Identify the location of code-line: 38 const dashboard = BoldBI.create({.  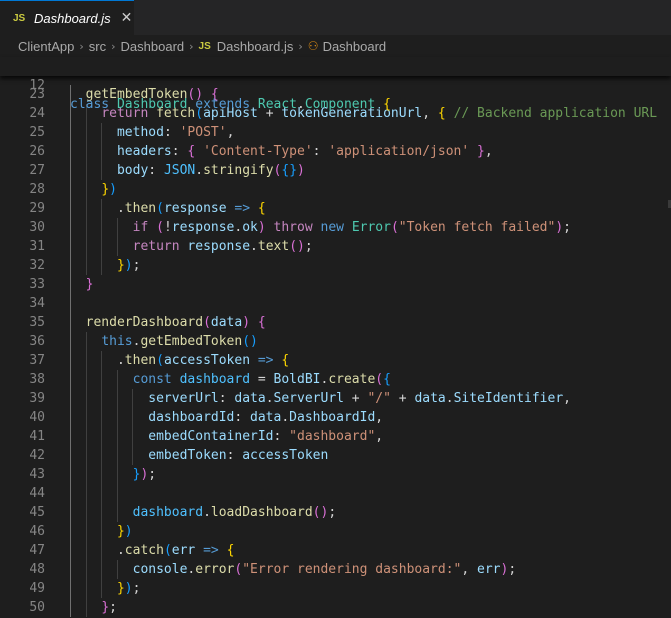
(335, 379).